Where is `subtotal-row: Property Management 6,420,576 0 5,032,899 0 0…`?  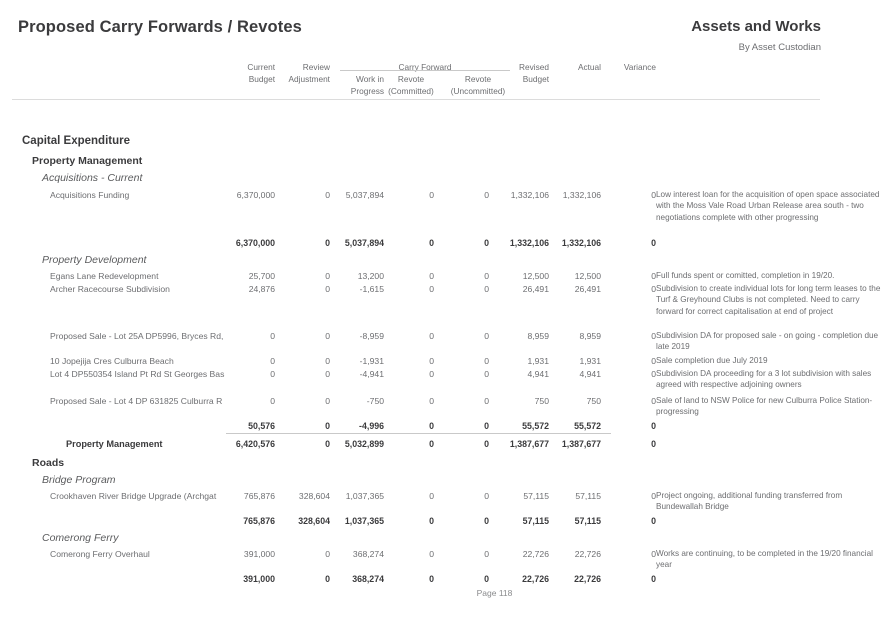
subtotal-row: Property Management 6,420,576 0 5,032,899 0 0… is located at coordinates (444, 443).